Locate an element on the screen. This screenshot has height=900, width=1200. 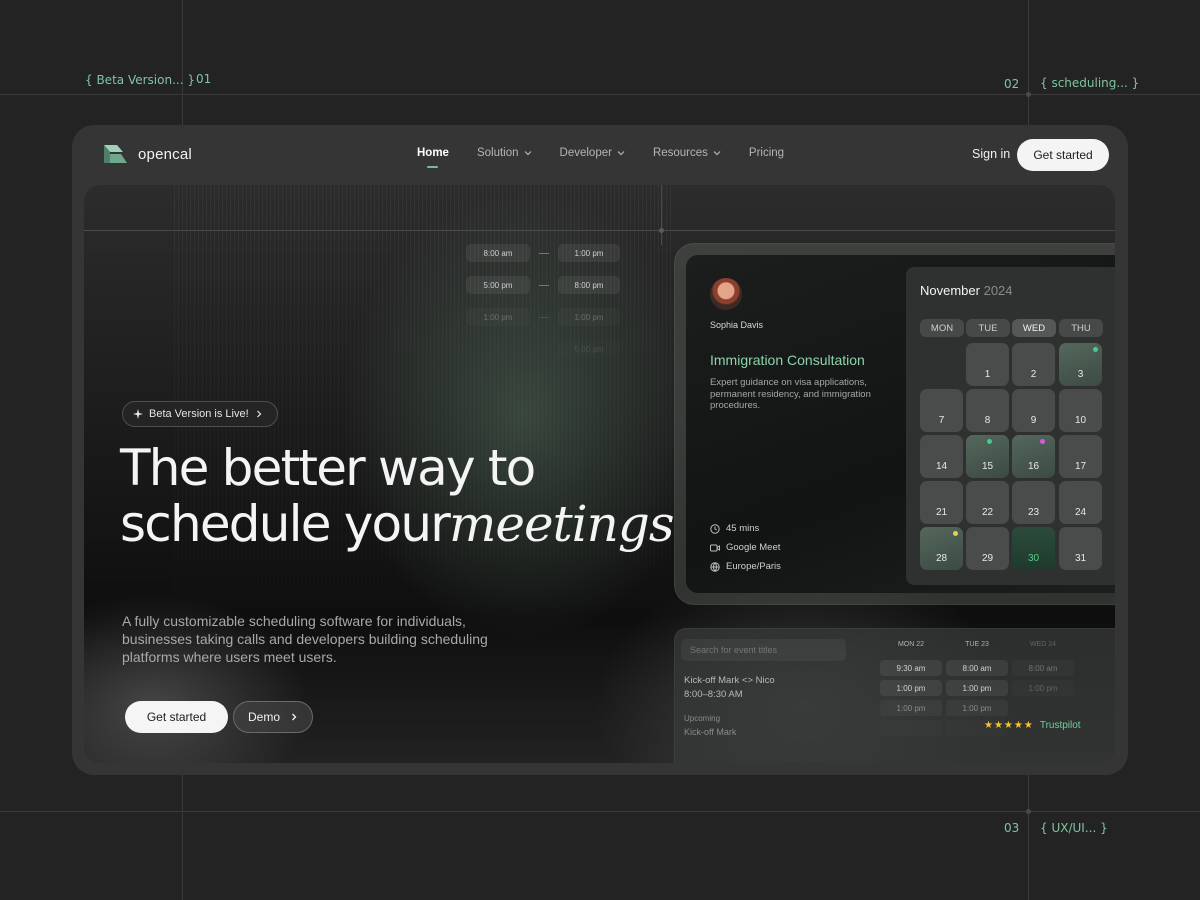
time-slot: 9:30 am is located at coordinates (911, 668).